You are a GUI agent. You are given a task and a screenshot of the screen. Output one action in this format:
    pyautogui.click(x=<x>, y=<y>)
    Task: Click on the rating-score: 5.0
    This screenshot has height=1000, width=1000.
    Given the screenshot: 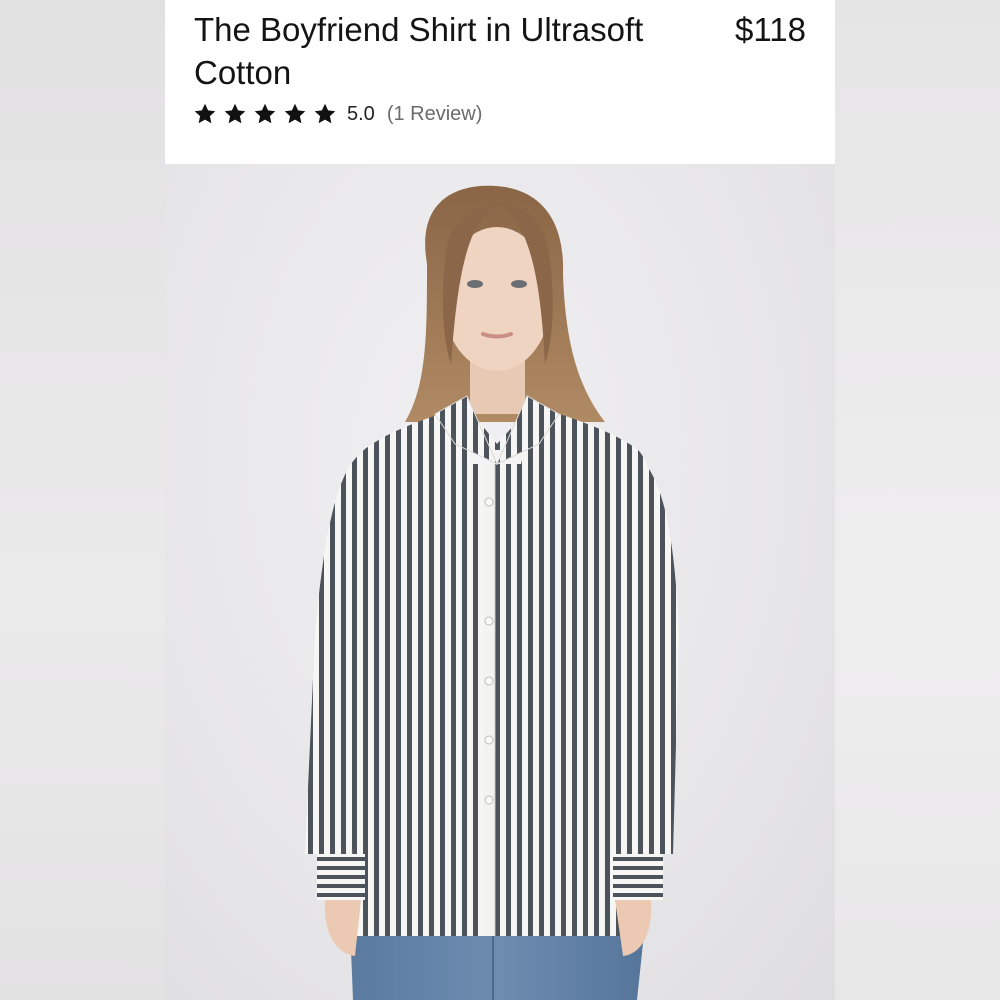 What is the action you would take?
    pyautogui.click(x=361, y=113)
    